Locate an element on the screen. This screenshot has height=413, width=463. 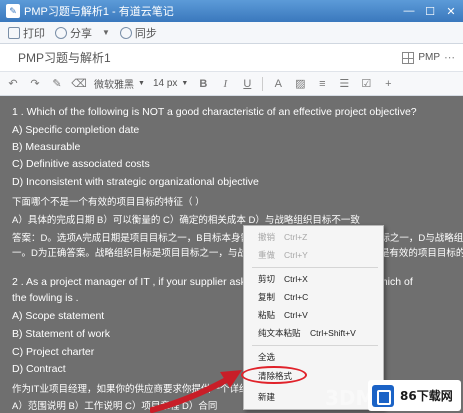
notebook-selector: PMP is located at coordinates (429, 57).